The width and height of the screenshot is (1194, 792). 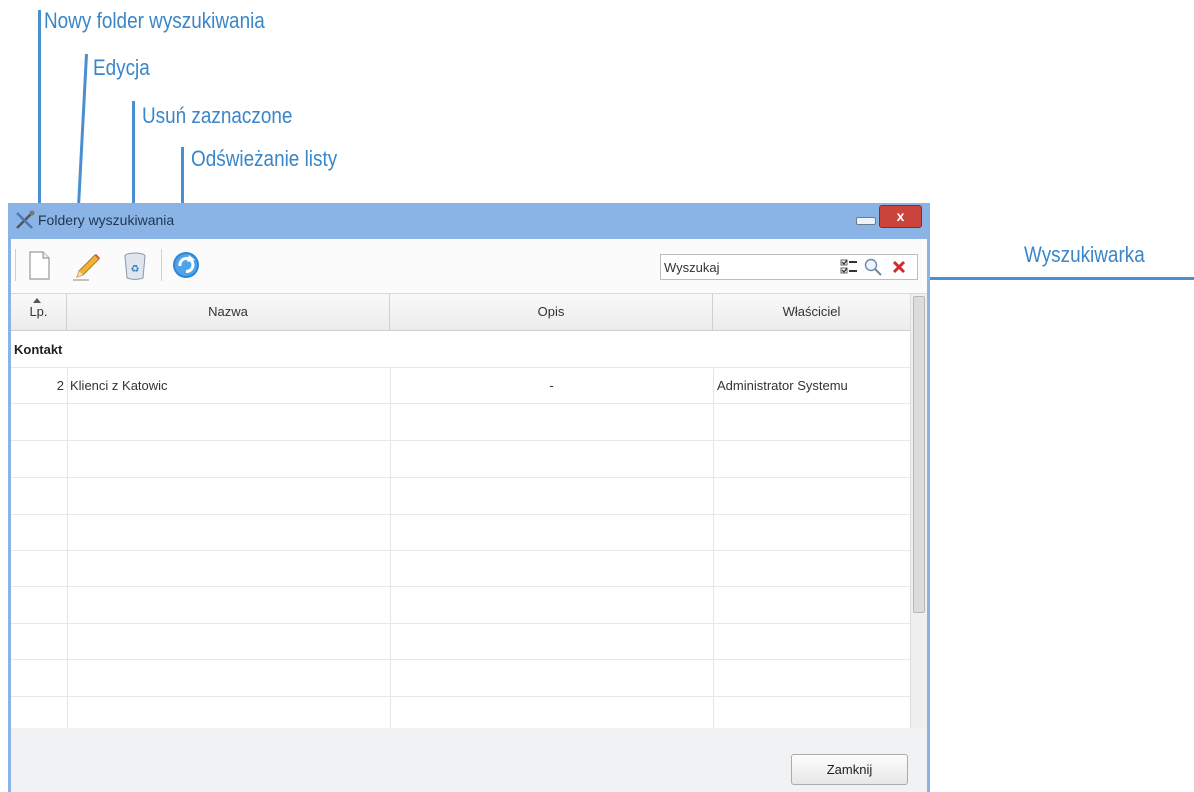 I want to click on window-footer: Zamknij, so click(x=469, y=760).